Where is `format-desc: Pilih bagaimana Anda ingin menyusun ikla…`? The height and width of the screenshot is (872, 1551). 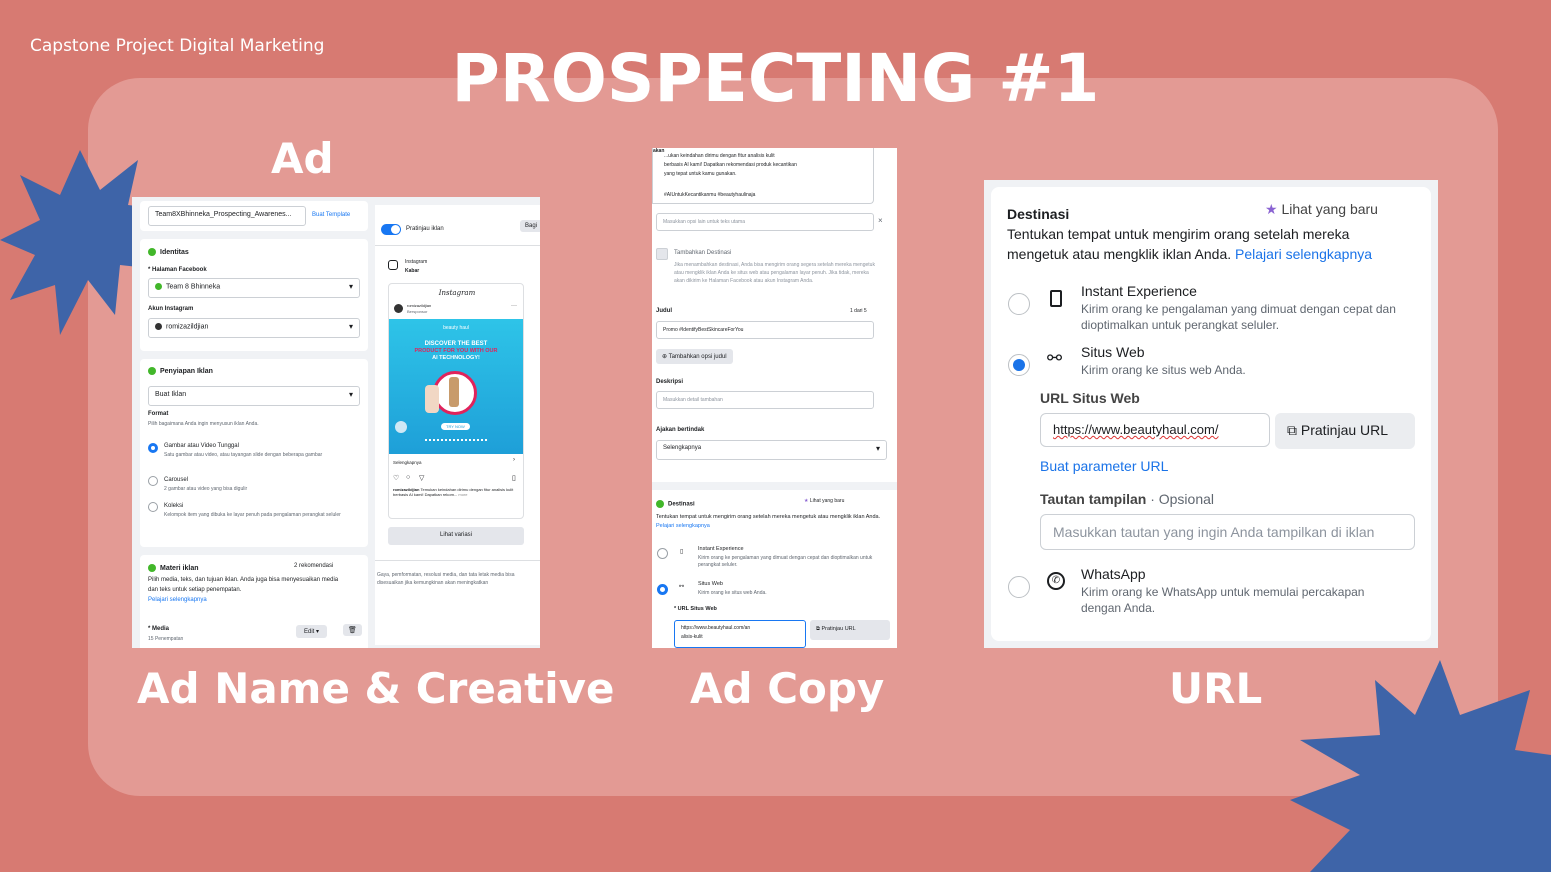 format-desc: Pilih bagaimana Anda ingin menyusun ikla… is located at coordinates (203, 424).